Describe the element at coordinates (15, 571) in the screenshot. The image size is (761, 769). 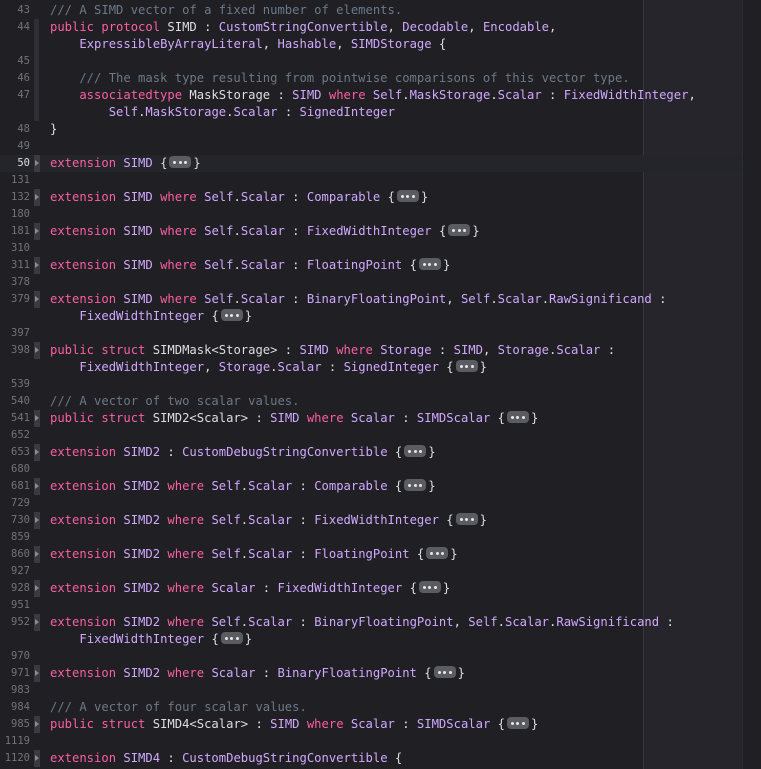
I see `line-number: 927` at that location.